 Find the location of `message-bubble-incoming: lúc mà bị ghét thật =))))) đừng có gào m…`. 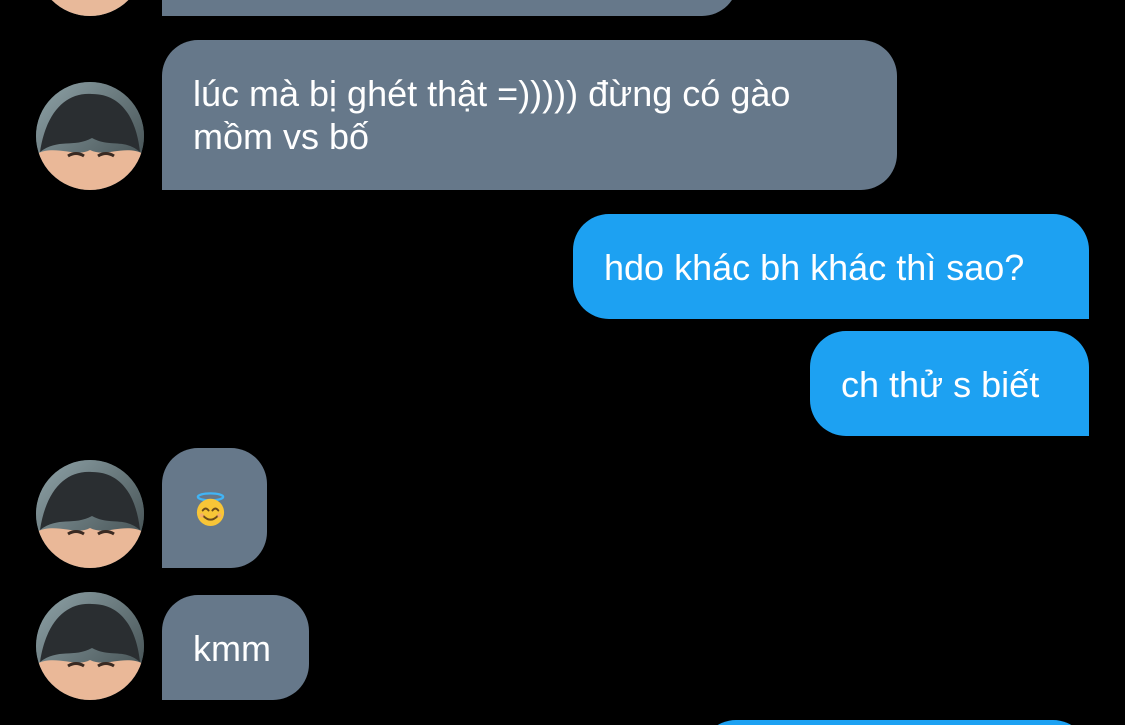

message-bubble-incoming: lúc mà bị ghét thật =))))) đừng có gào m… is located at coordinates (529, 115).